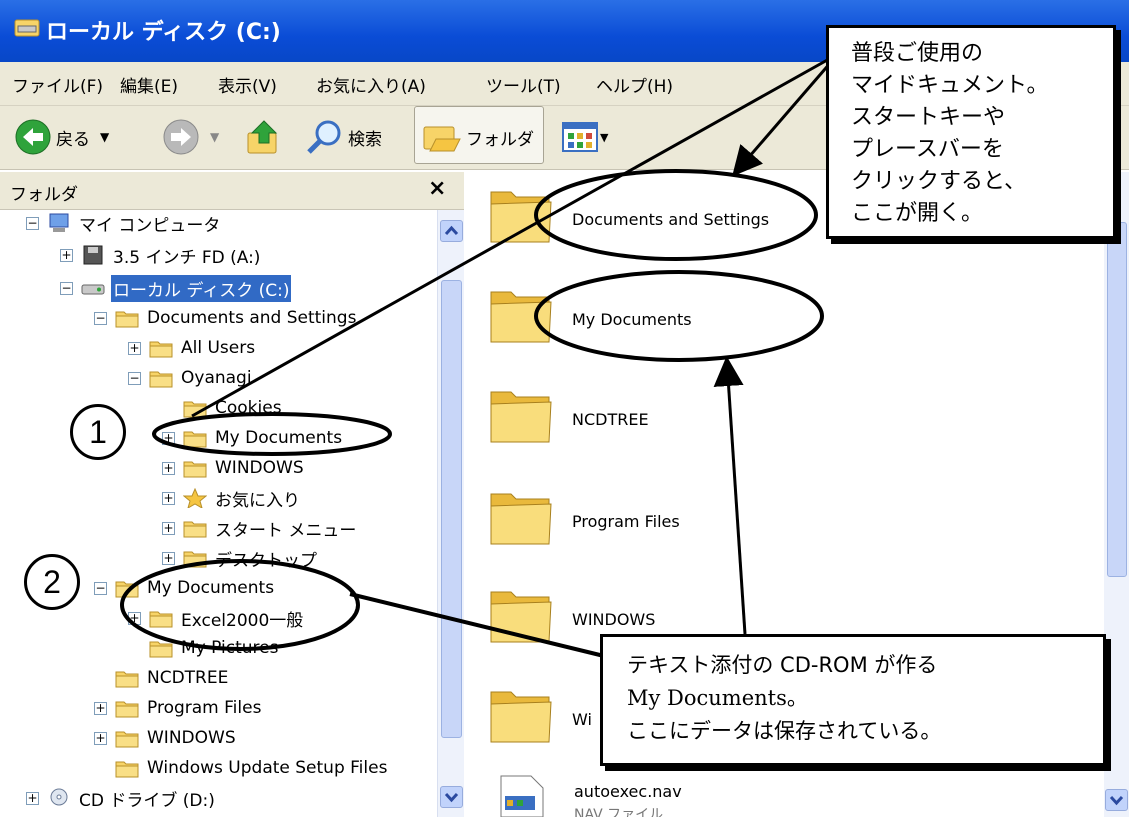  What do you see at coordinates (950, 85) in the screenshot?
I see `callout-top-line: マイドキュメント。` at bounding box center [950, 85].